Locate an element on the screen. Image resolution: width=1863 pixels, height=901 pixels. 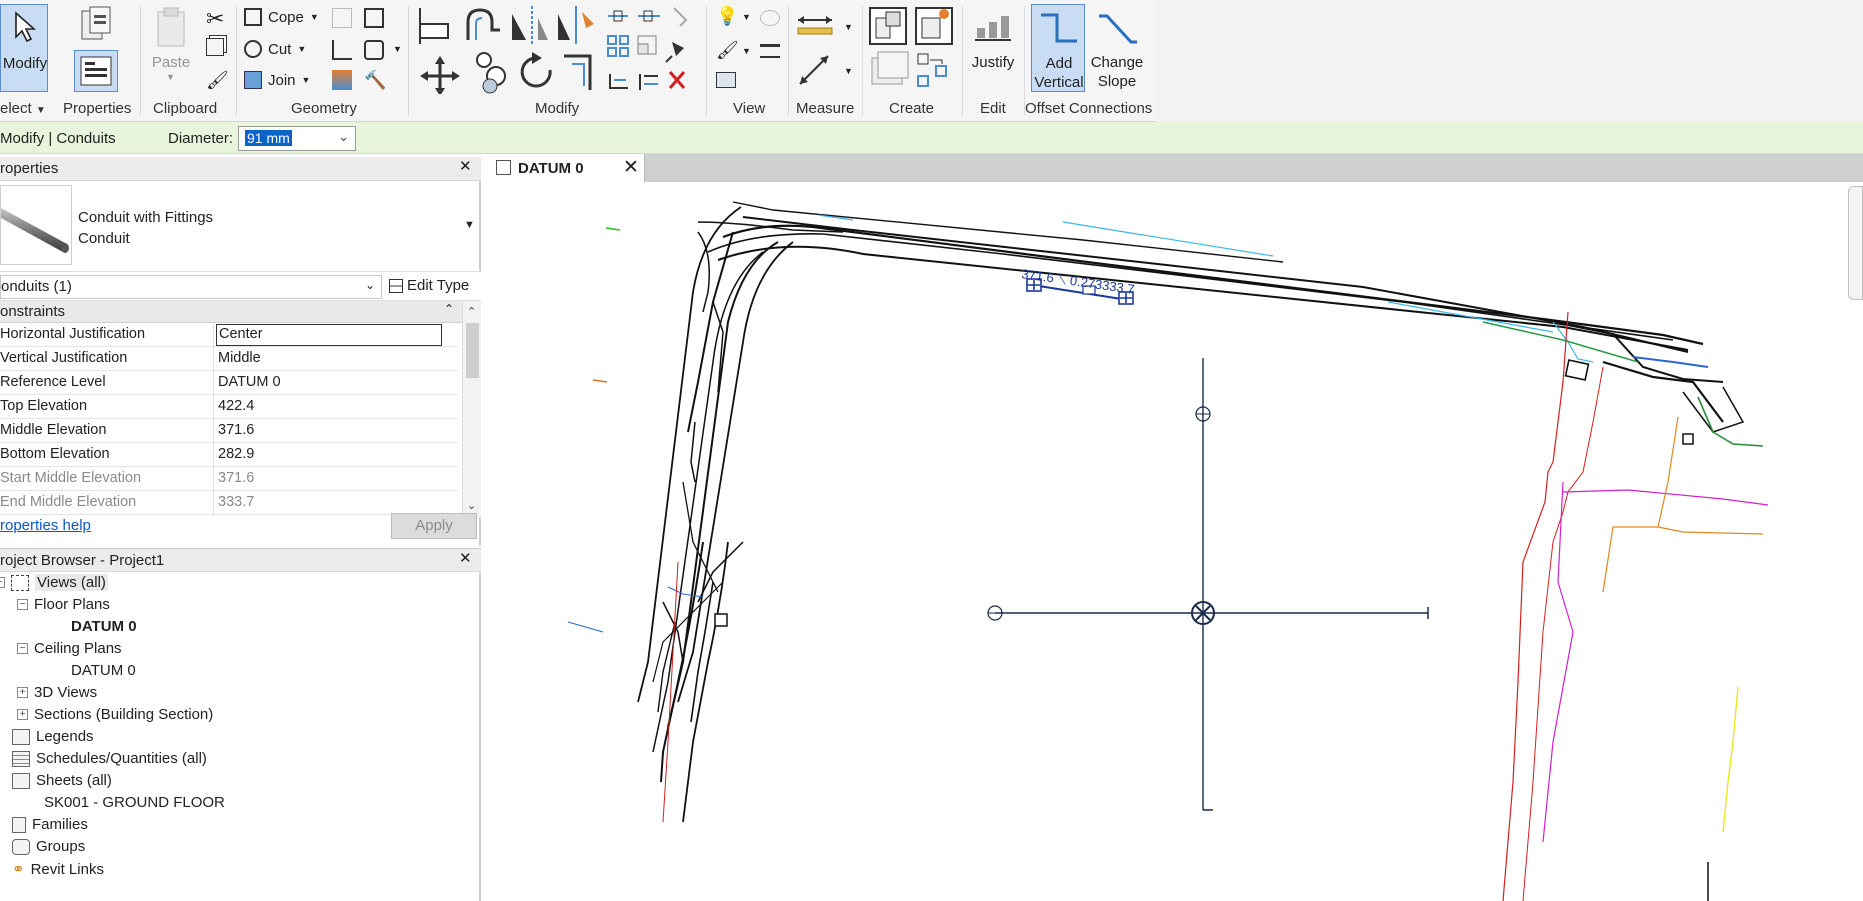
trim-extend-multiple-icon is located at coordinates (648, 82).